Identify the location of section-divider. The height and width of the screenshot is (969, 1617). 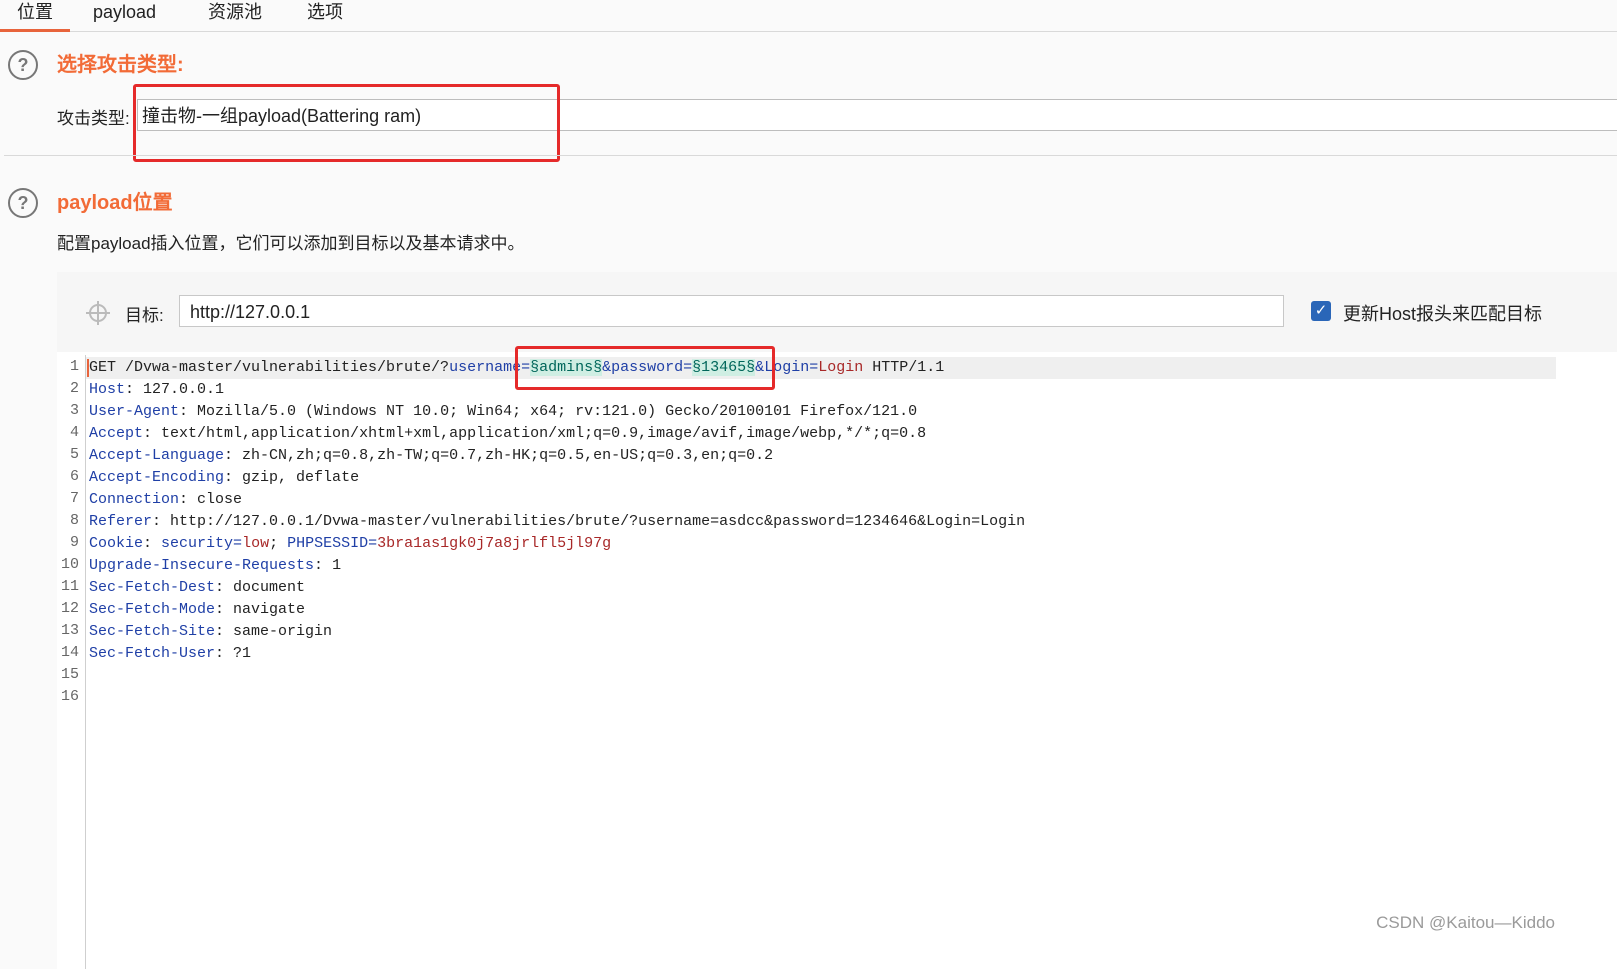
(810, 155).